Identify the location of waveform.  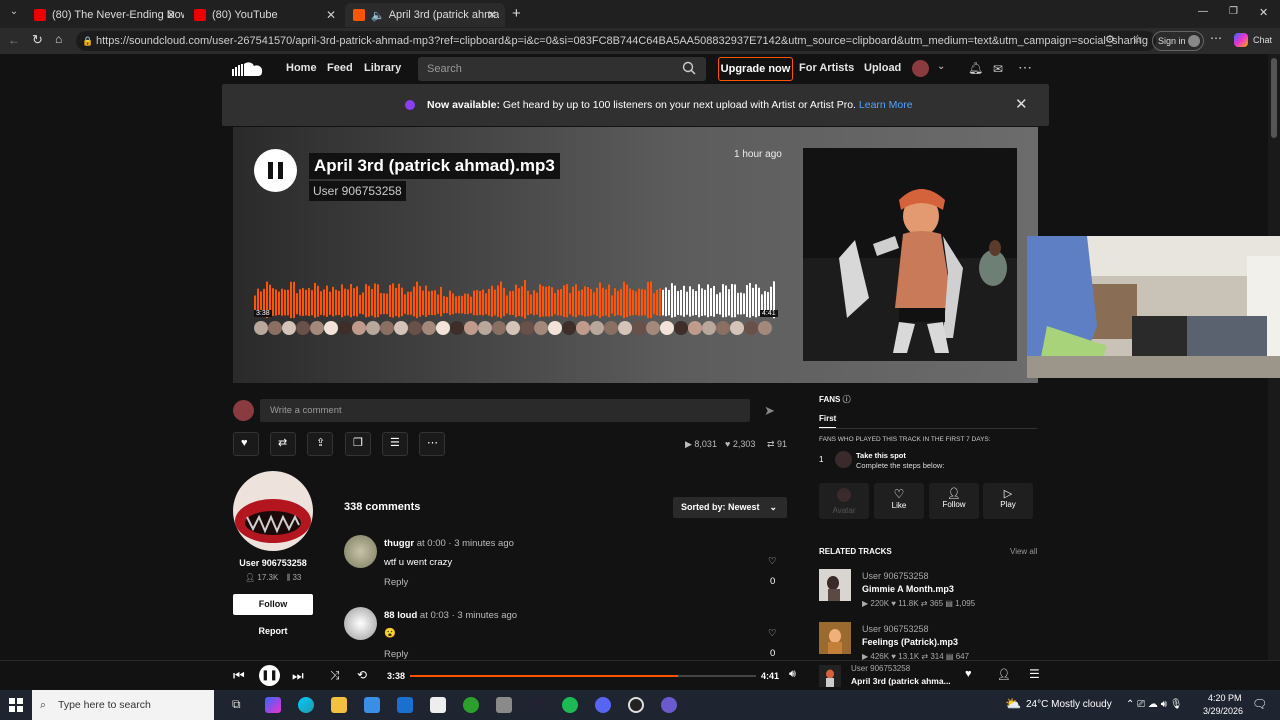
(515, 298).